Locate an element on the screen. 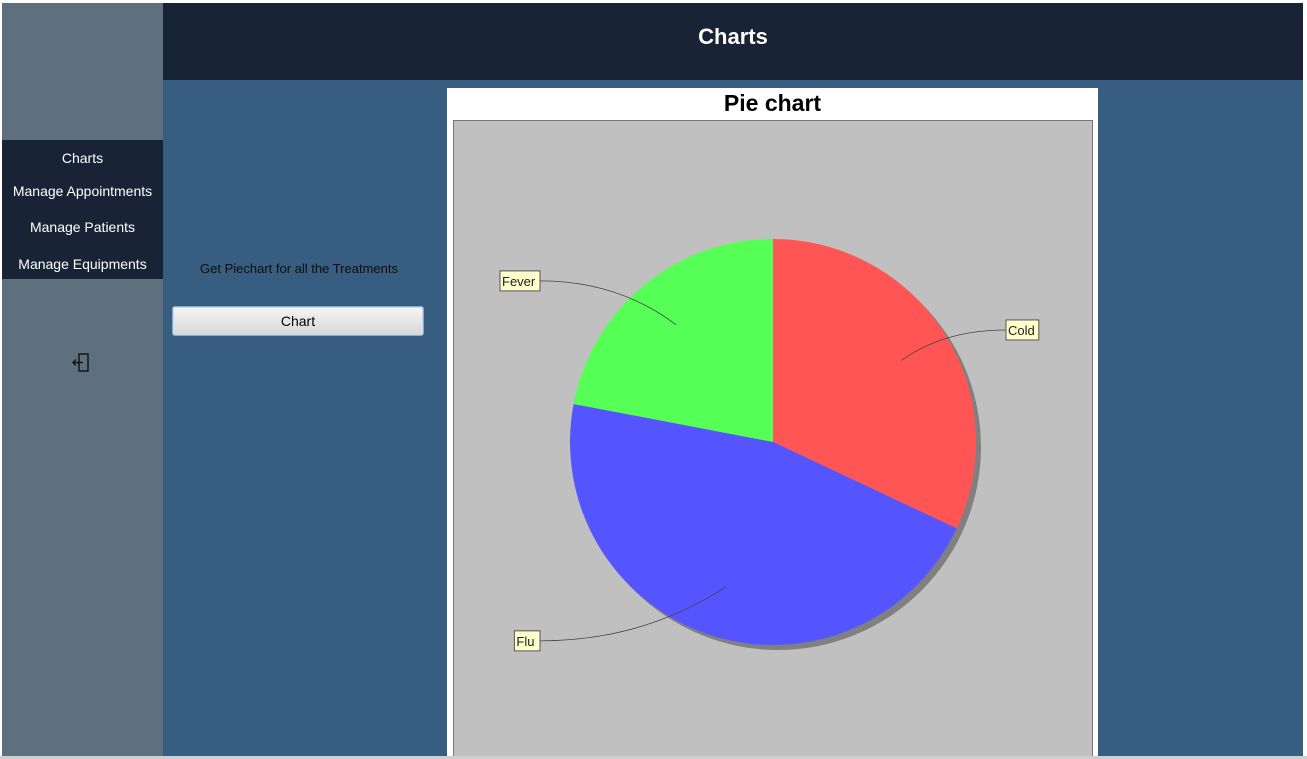 This screenshot has width=1307, height=759. label-text: Cold is located at coordinates (1021, 330).